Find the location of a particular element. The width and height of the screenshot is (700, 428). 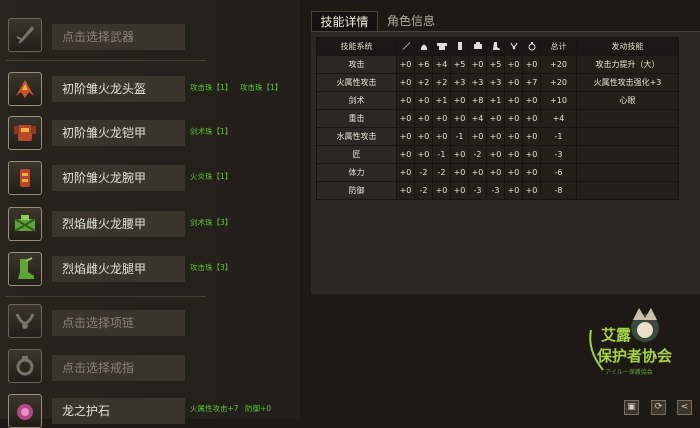

table-row: 体力 +0 -2 -2 +0 +0 +0 +0 +0 -6 is located at coordinates (497, 172).